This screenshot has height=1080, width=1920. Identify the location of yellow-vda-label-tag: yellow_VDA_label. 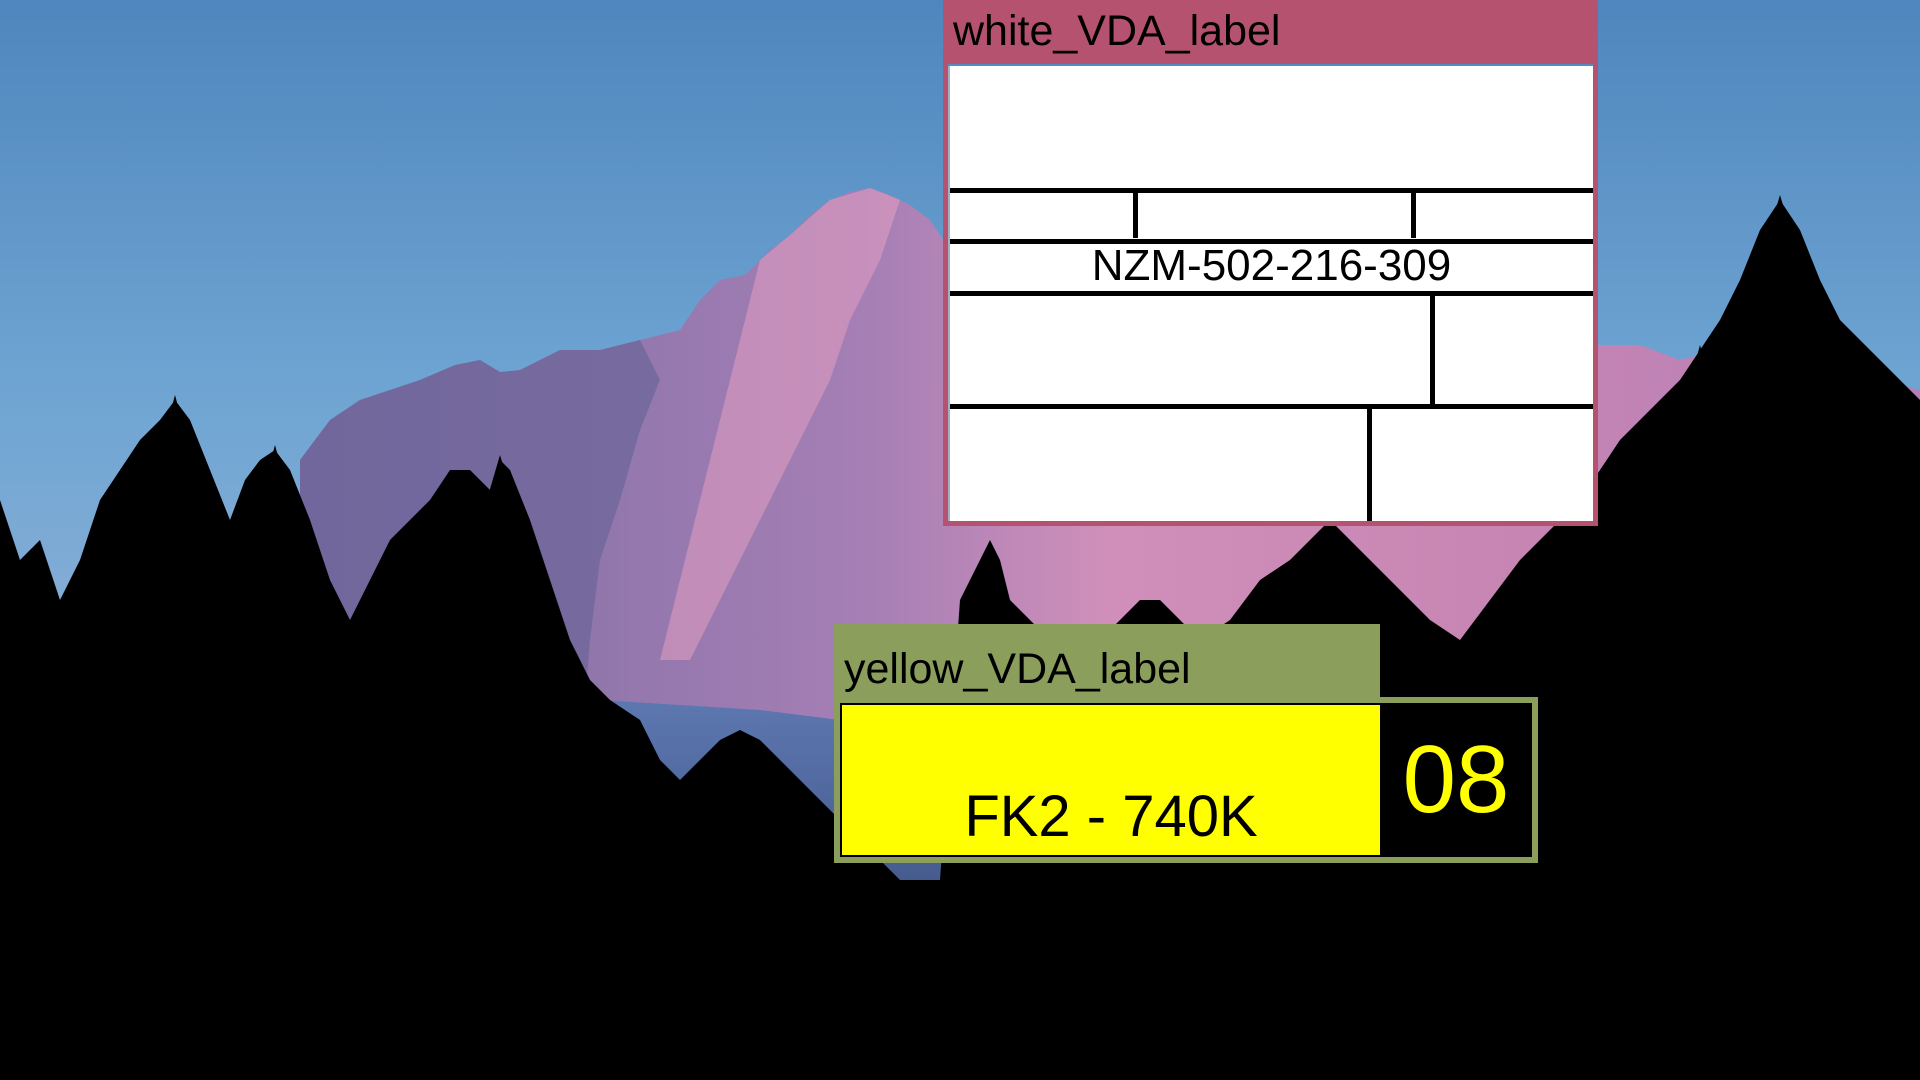
(1107, 661).